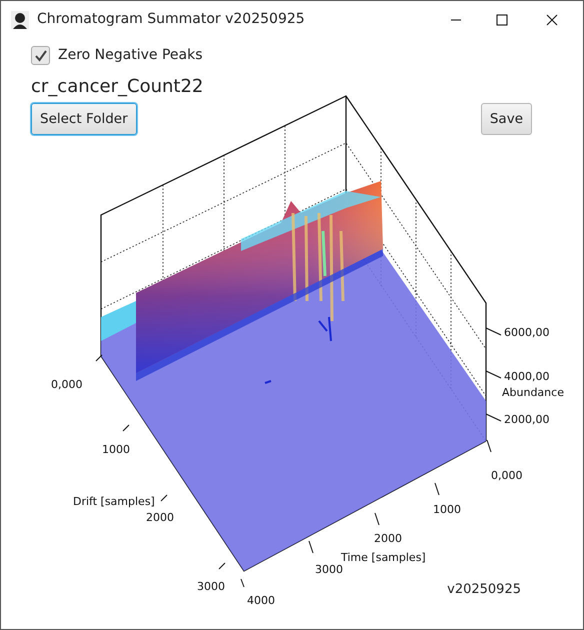 The image size is (584, 630). Describe the element at coordinates (527, 376) in the screenshot. I see `tick-label: 4000,00` at that location.